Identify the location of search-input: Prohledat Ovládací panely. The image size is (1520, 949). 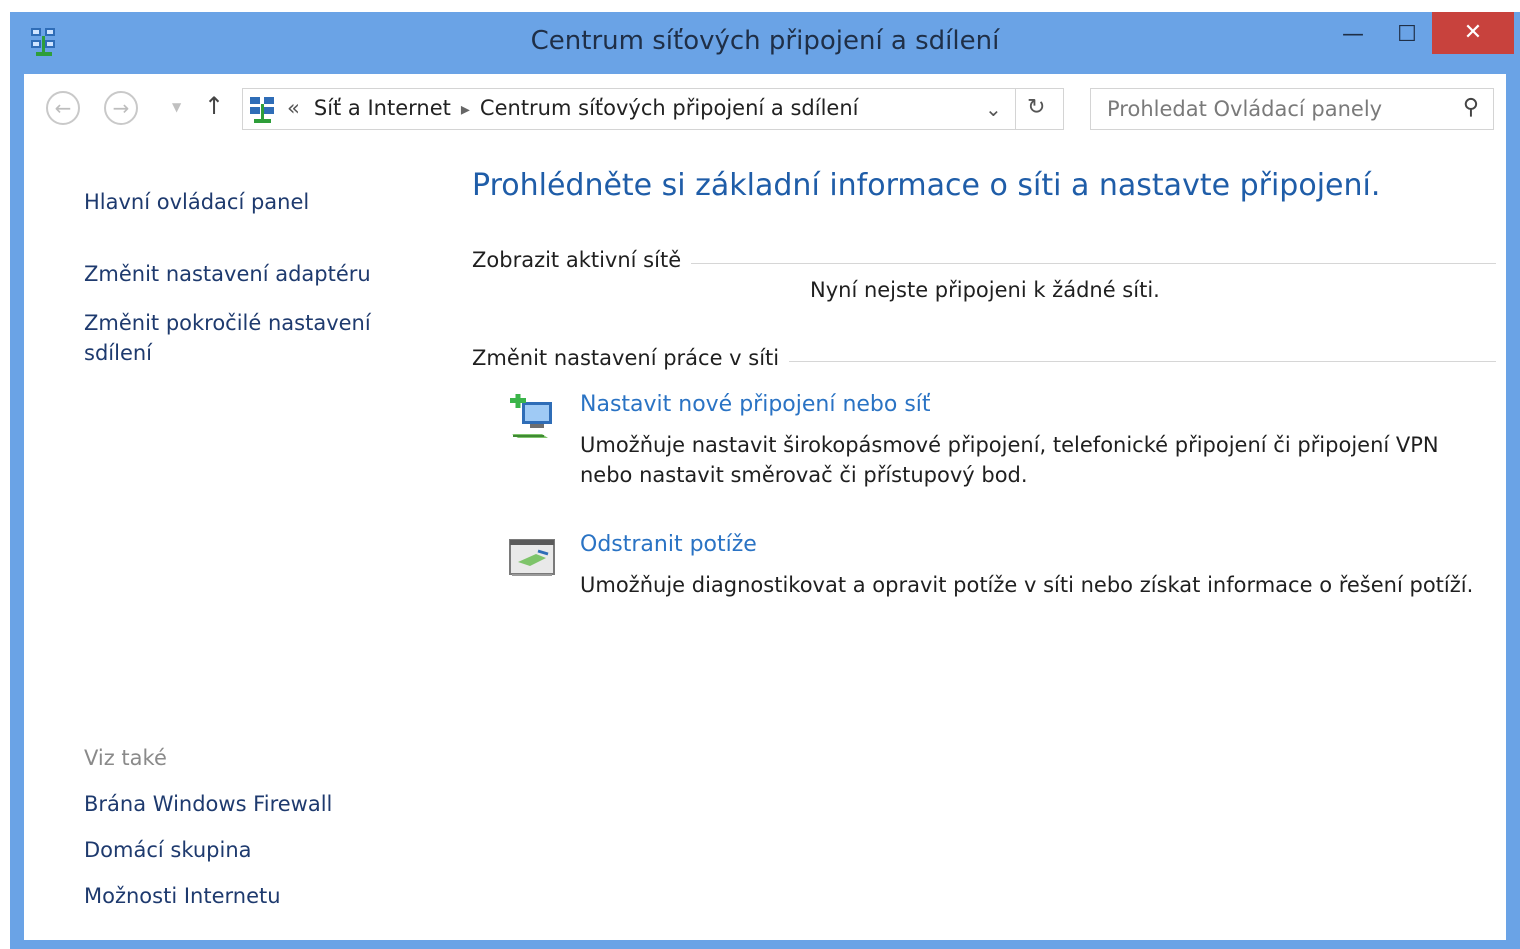
(1244, 109).